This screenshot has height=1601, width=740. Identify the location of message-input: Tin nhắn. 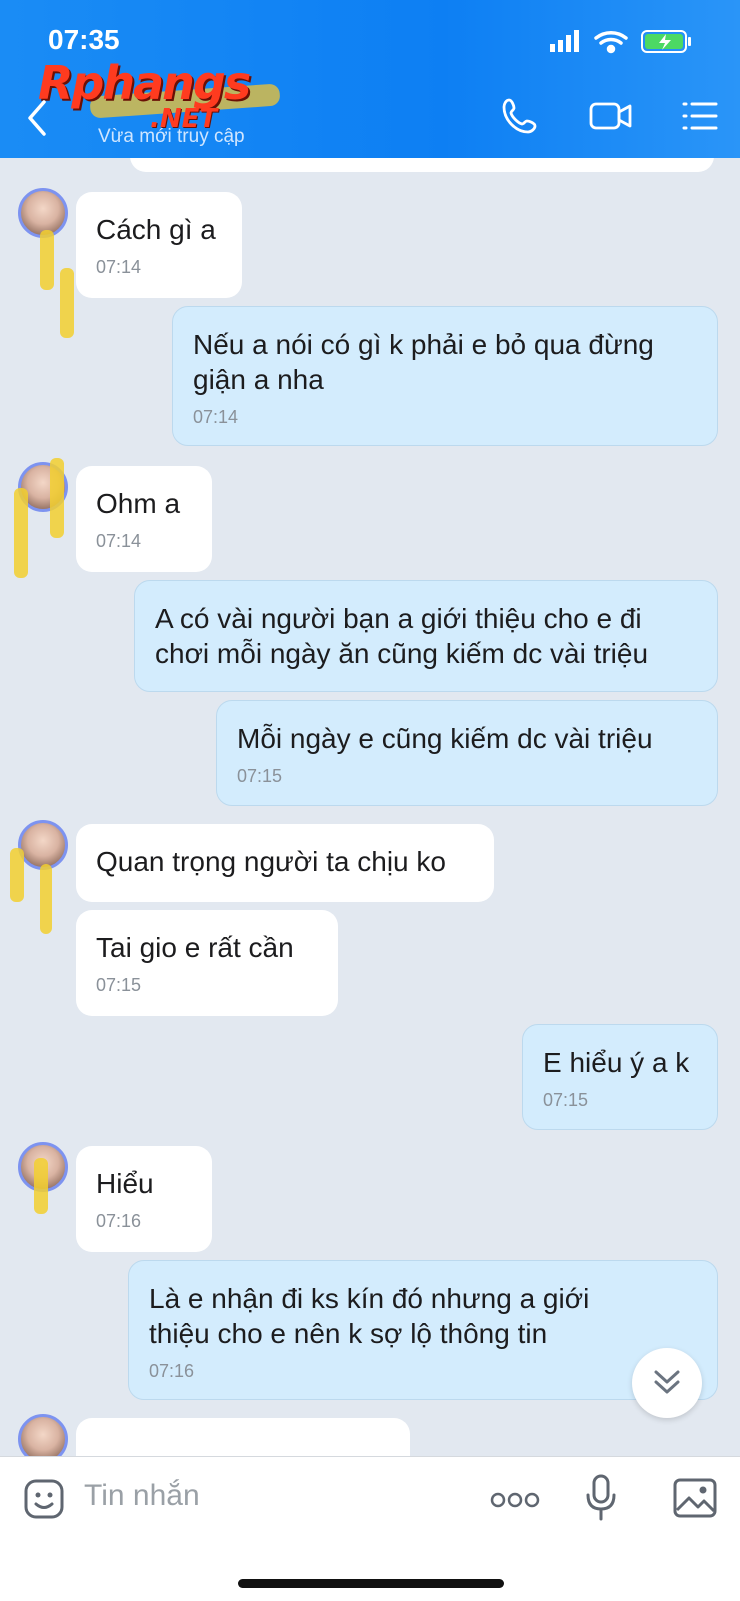
(142, 1496).